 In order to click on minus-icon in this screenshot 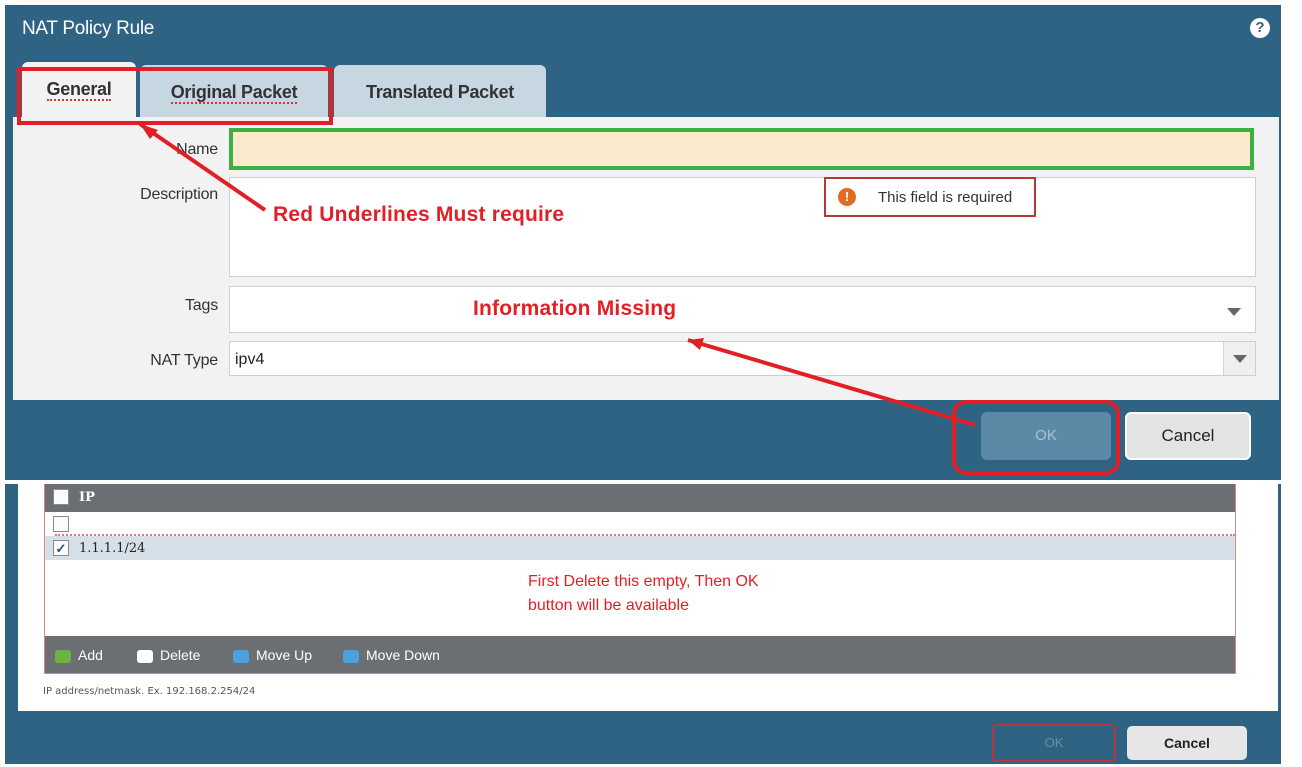, I will do `click(145, 656)`.